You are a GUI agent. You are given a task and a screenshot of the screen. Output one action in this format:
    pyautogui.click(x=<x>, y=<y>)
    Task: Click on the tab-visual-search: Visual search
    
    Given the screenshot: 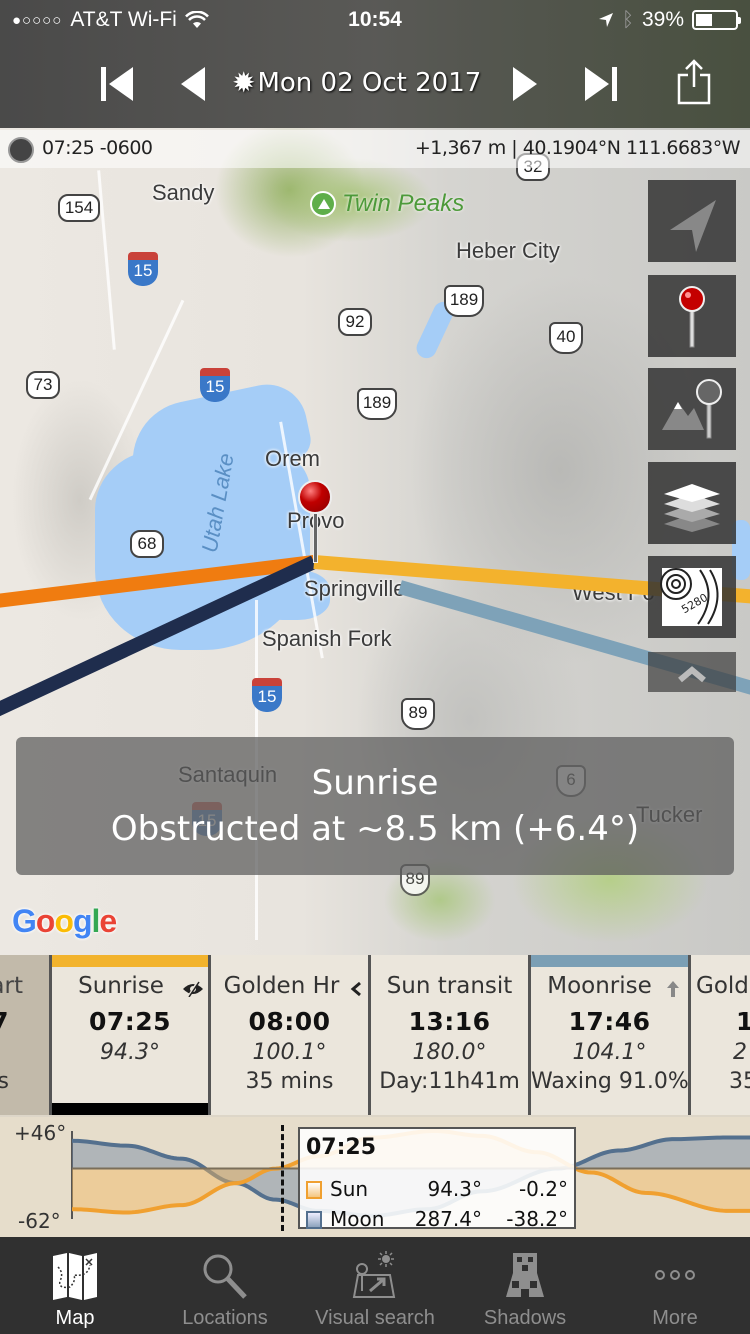 What is the action you would take?
    pyautogui.click(x=375, y=1285)
    